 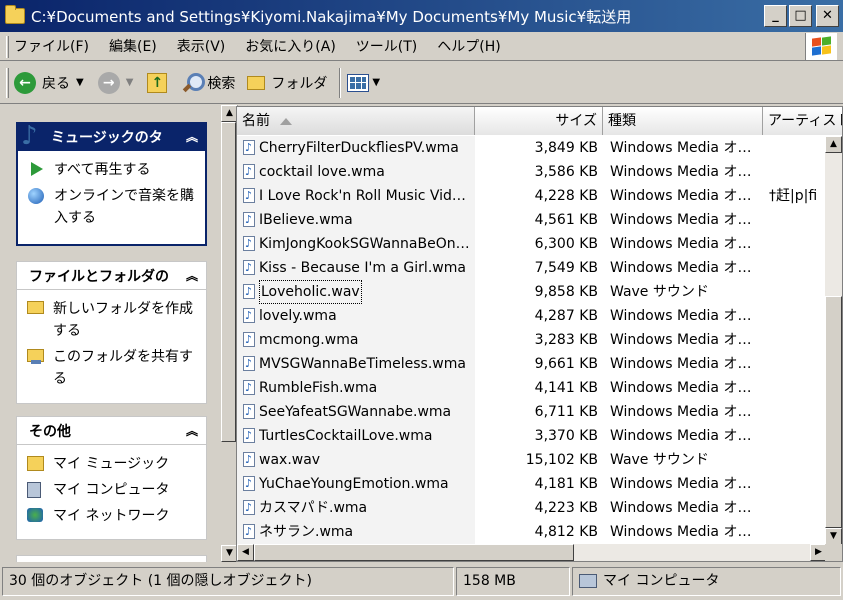 What do you see at coordinates (356, 121) in the screenshot?
I see `column-name: 名前` at bounding box center [356, 121].